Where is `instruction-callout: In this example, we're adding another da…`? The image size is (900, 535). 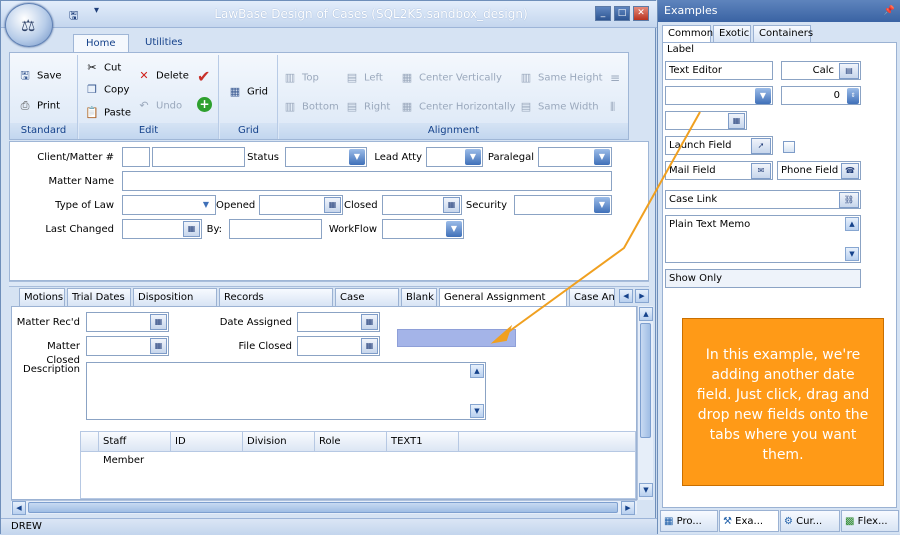 instruction-callout: In this example, we're adding another da… is located at coordinates (783, 402).